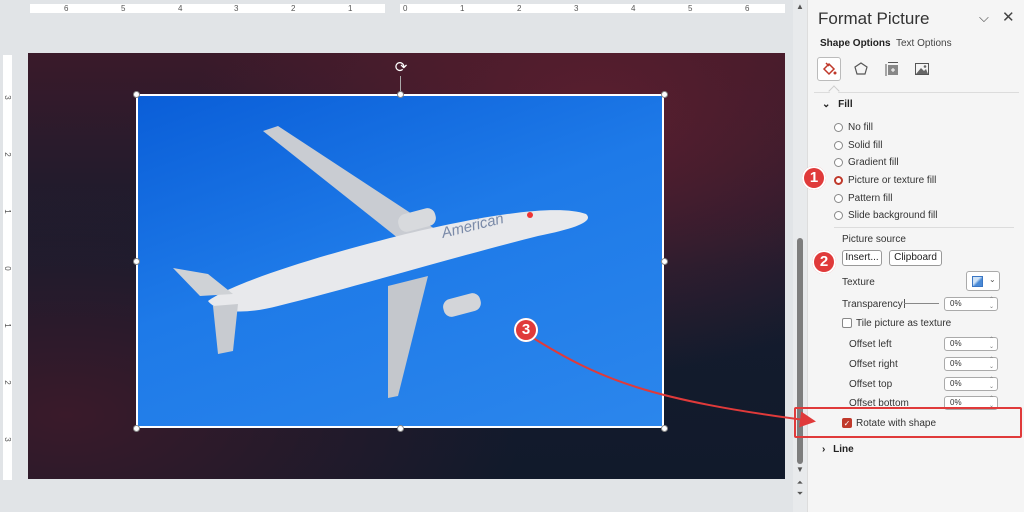 The image size is (1024, 512). What do you see at coordinates (530, 215) in the screenshot?
I see `livery-dot` at bounding box center [530, 215].